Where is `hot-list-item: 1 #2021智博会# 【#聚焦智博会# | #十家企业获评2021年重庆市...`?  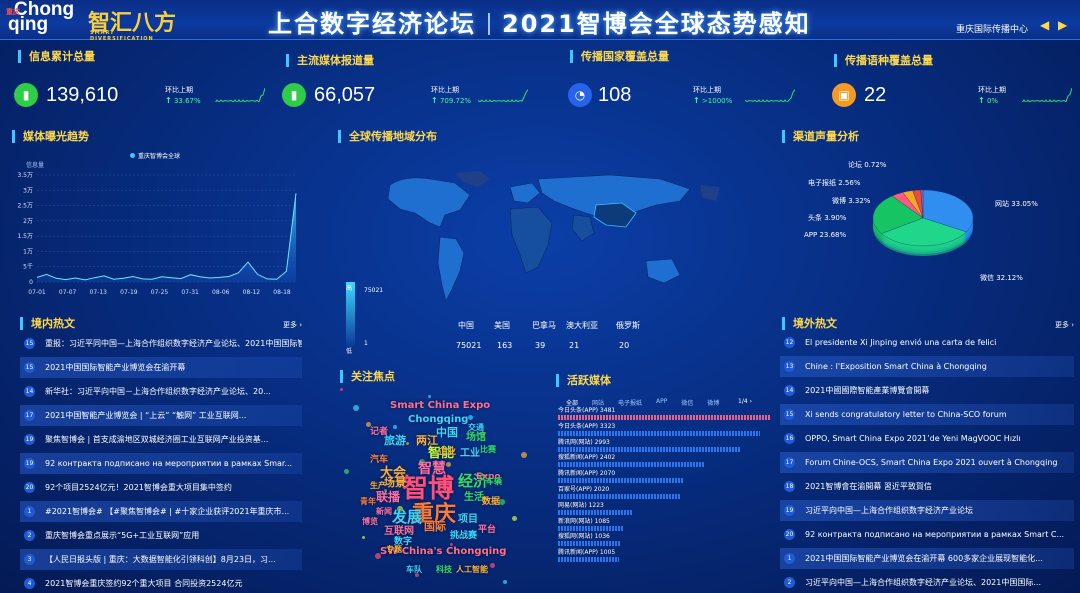
hot-list-item: 1 #2021智博会# 【#聚焦智博会# | #十家企业获评2021年重庆市... is located at coordinates (161, 511).